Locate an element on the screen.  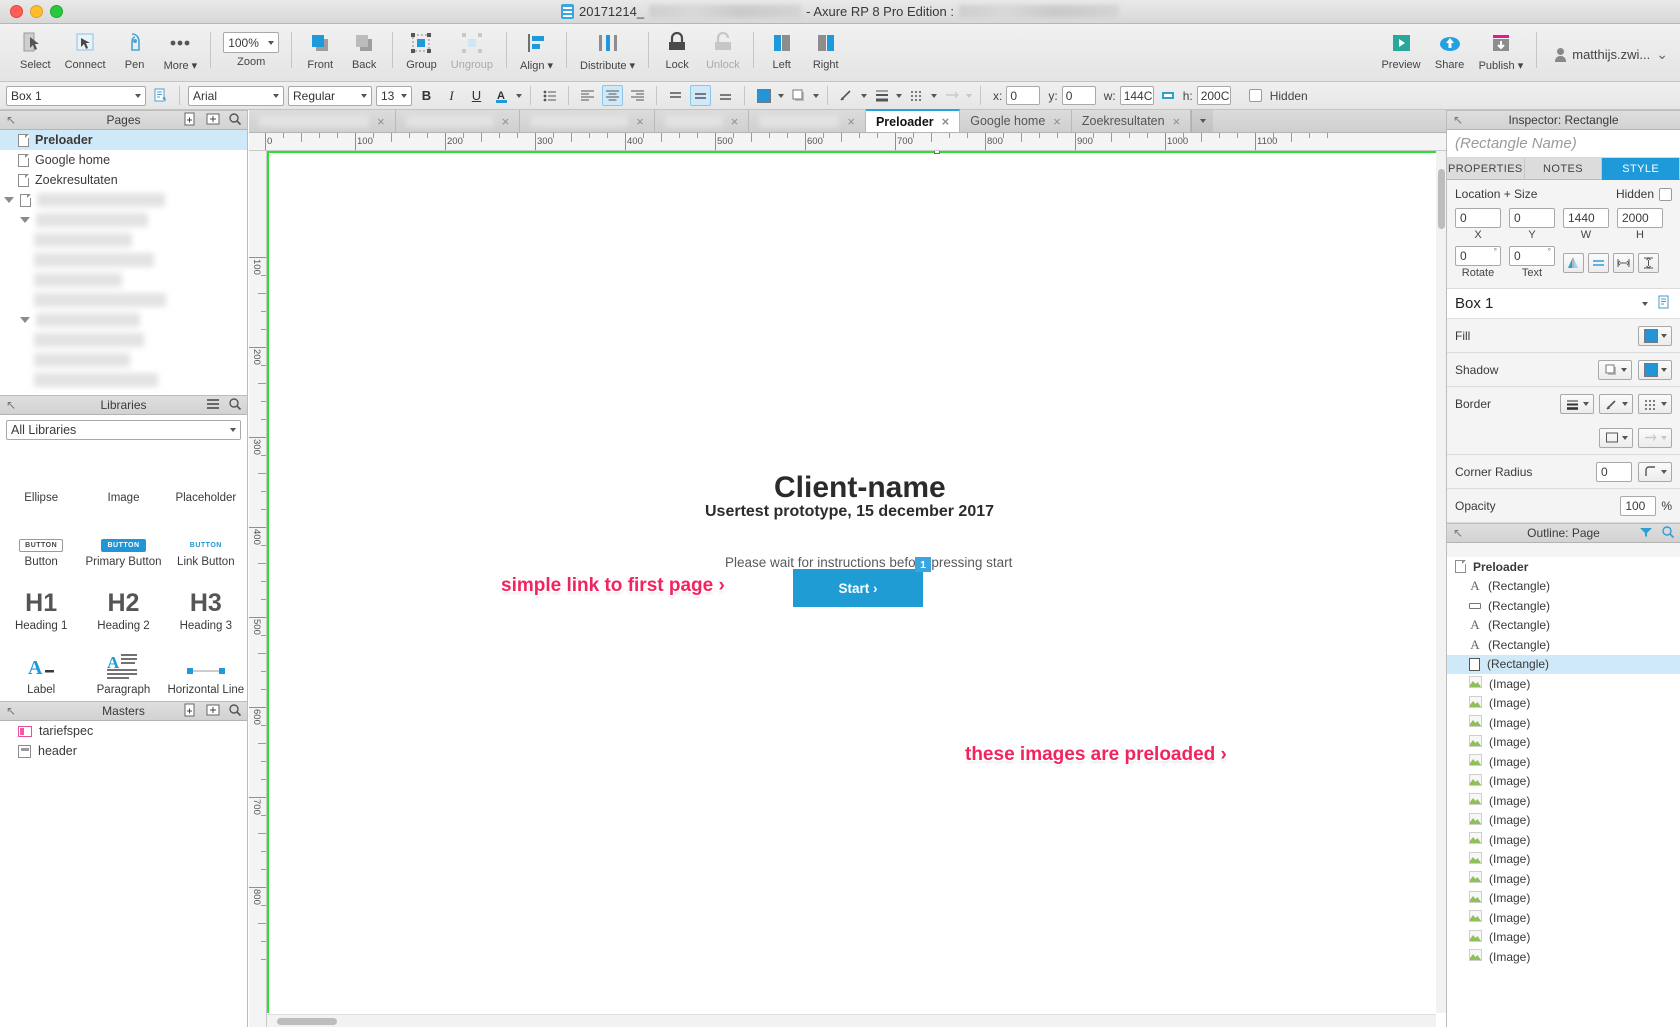
align-right-button is located at coordinates (637, 95).